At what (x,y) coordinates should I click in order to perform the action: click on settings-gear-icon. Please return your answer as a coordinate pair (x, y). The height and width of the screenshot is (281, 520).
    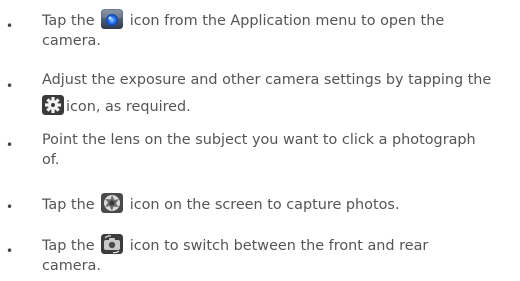
    Looking at the image, I should click on (53, 105).